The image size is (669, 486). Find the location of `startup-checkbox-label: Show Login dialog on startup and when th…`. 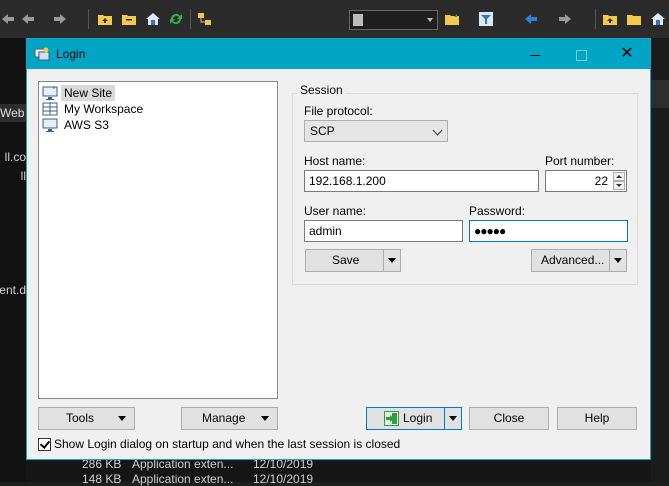

startup-checkbox-label: Show Login dialog on startup and when th… is located at coordinates (227, 444).